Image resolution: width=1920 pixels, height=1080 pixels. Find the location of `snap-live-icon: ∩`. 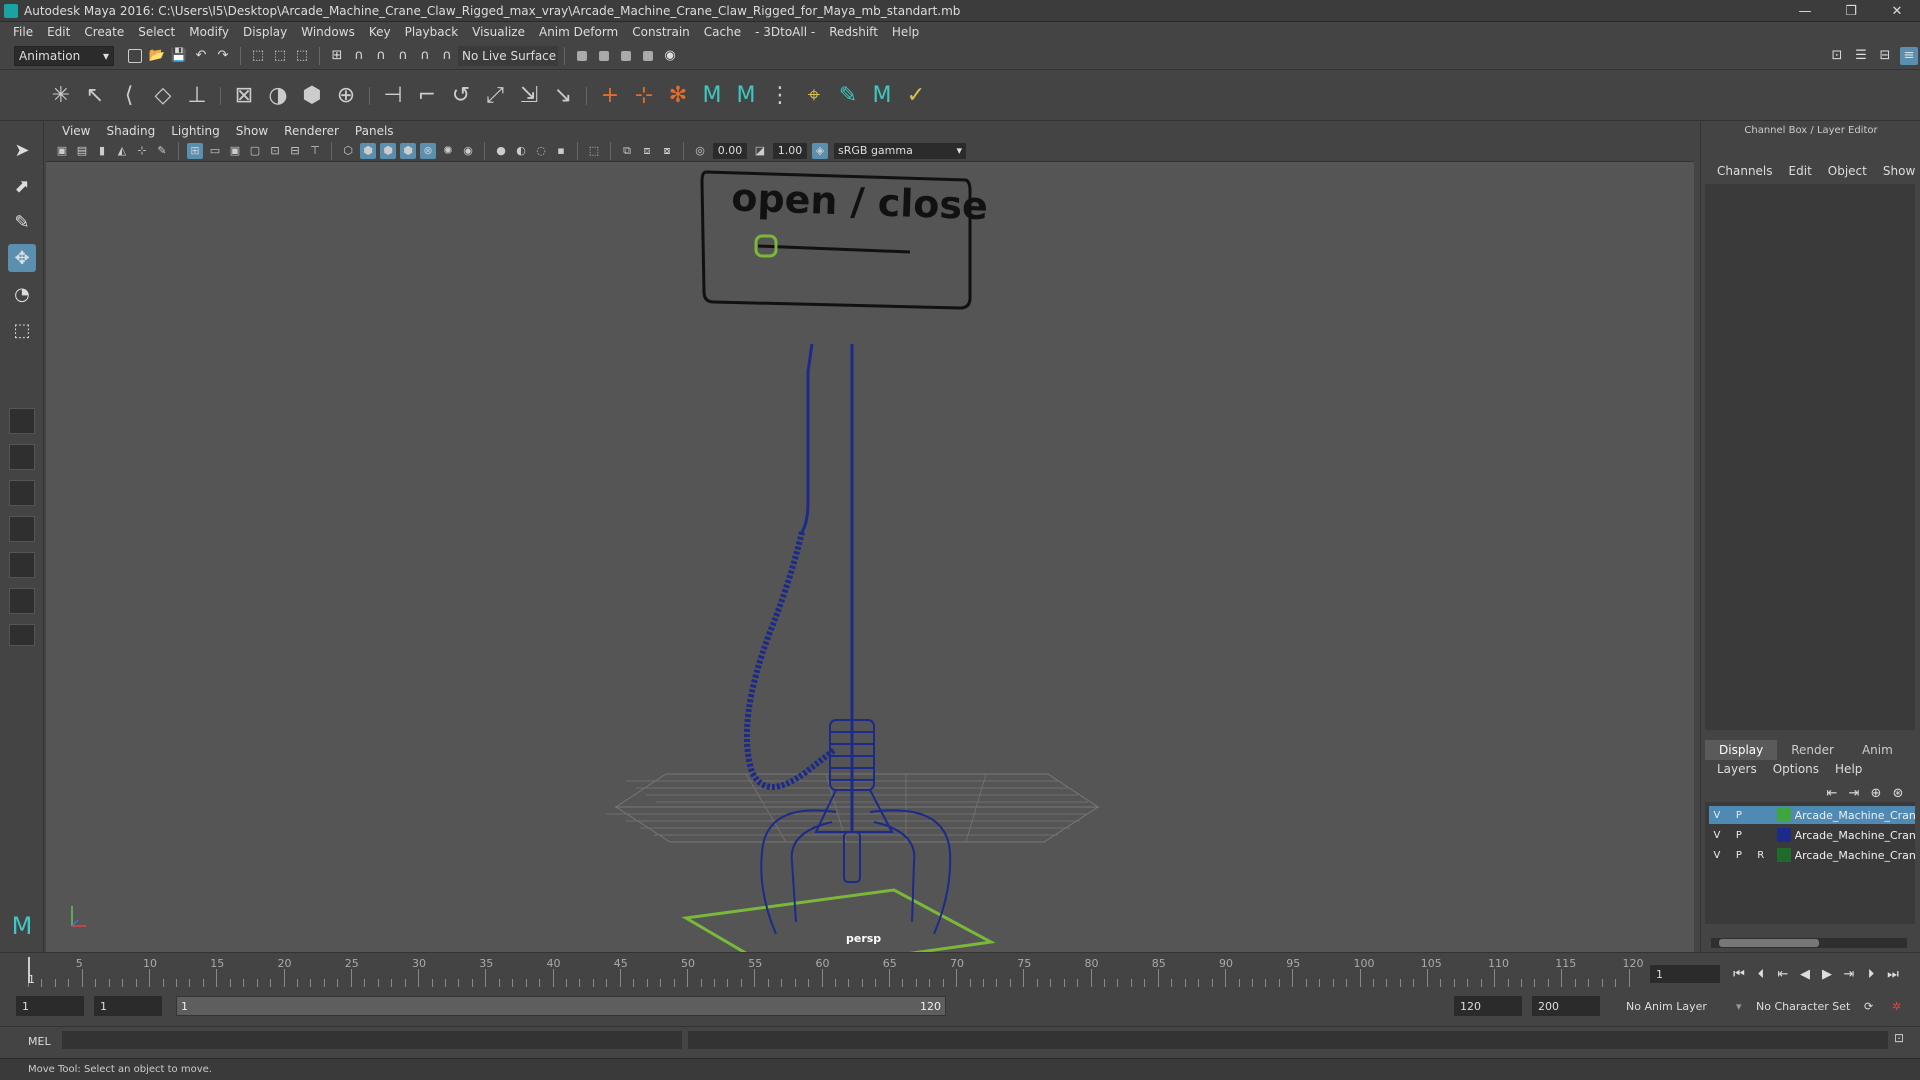

snap-live-icon: ∩ is located at coordinates (447, 56).